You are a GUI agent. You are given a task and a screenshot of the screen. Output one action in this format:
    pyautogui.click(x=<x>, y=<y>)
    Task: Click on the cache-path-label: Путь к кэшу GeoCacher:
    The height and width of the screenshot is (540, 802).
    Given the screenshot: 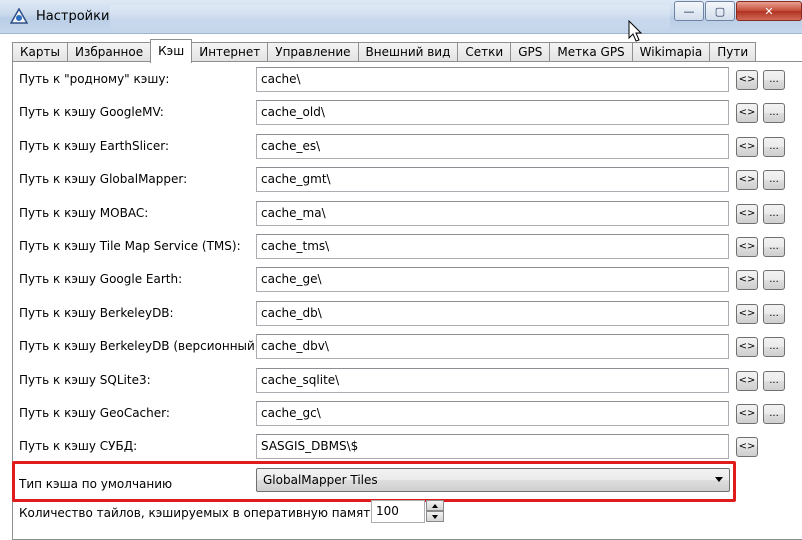 What is the action you would take?
    pyautogui.click(x=94, y=413)
    